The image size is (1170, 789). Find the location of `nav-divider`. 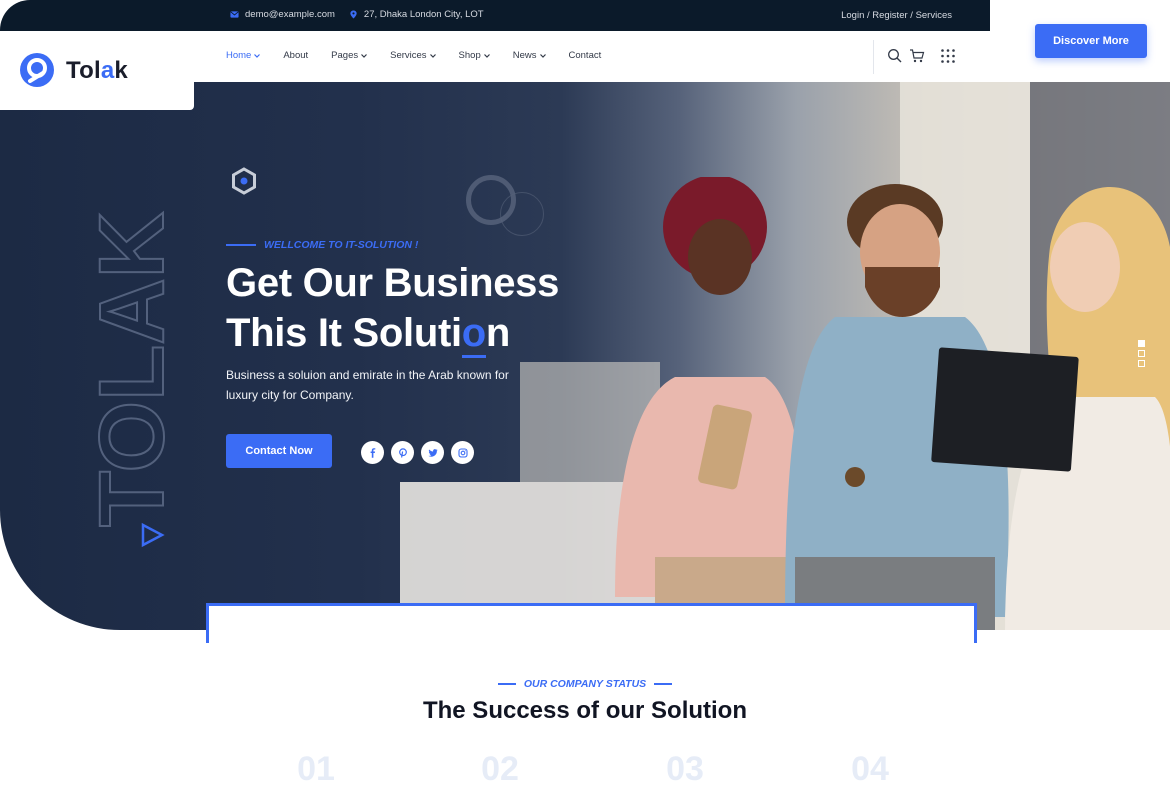

nav-divider is located at coordinates (873, 57).